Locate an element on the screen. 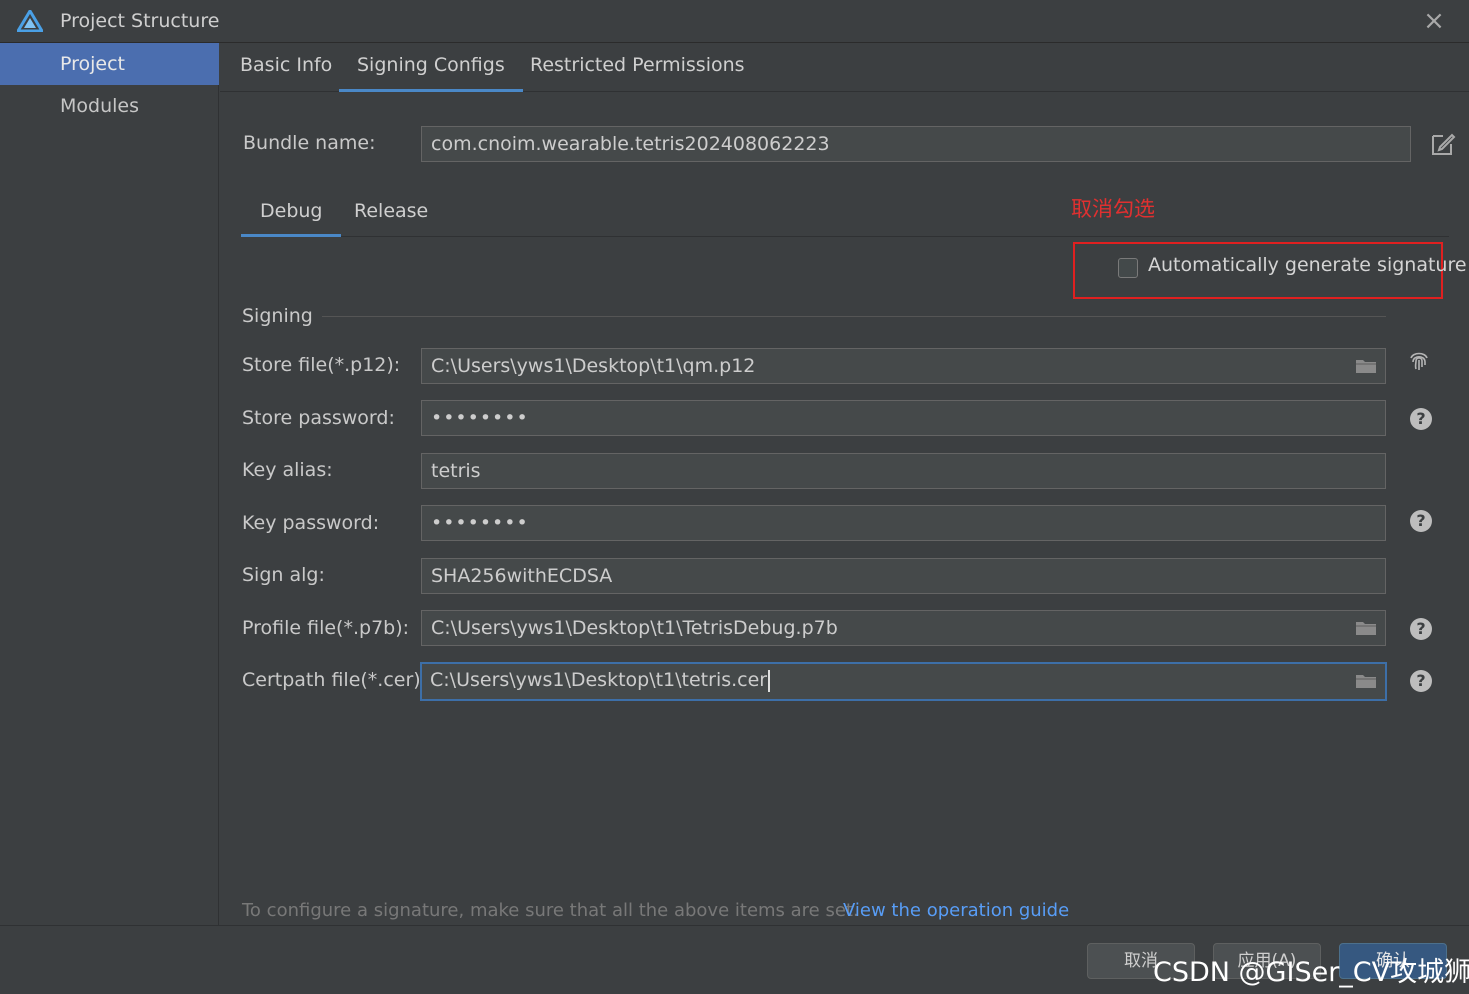 The height and width of the screenshot is (994, 1469). store-password-label: Store password: is located at coordinates (318, 418).